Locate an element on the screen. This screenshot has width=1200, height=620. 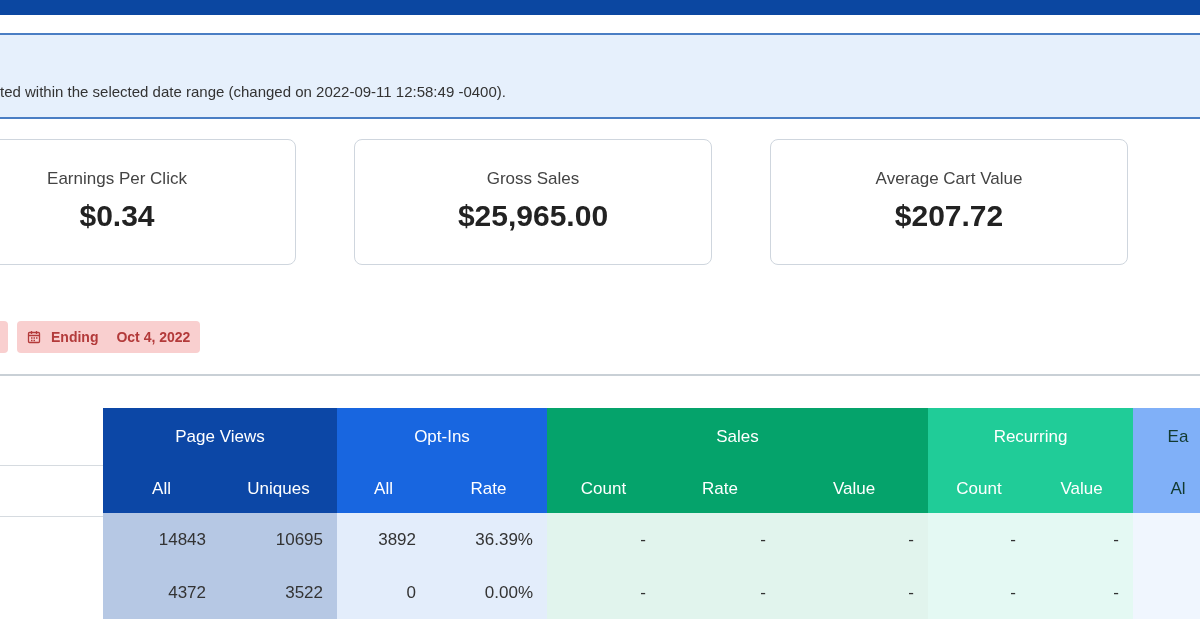
column-group-header: Recurring is located at coordinates (1030, 436).